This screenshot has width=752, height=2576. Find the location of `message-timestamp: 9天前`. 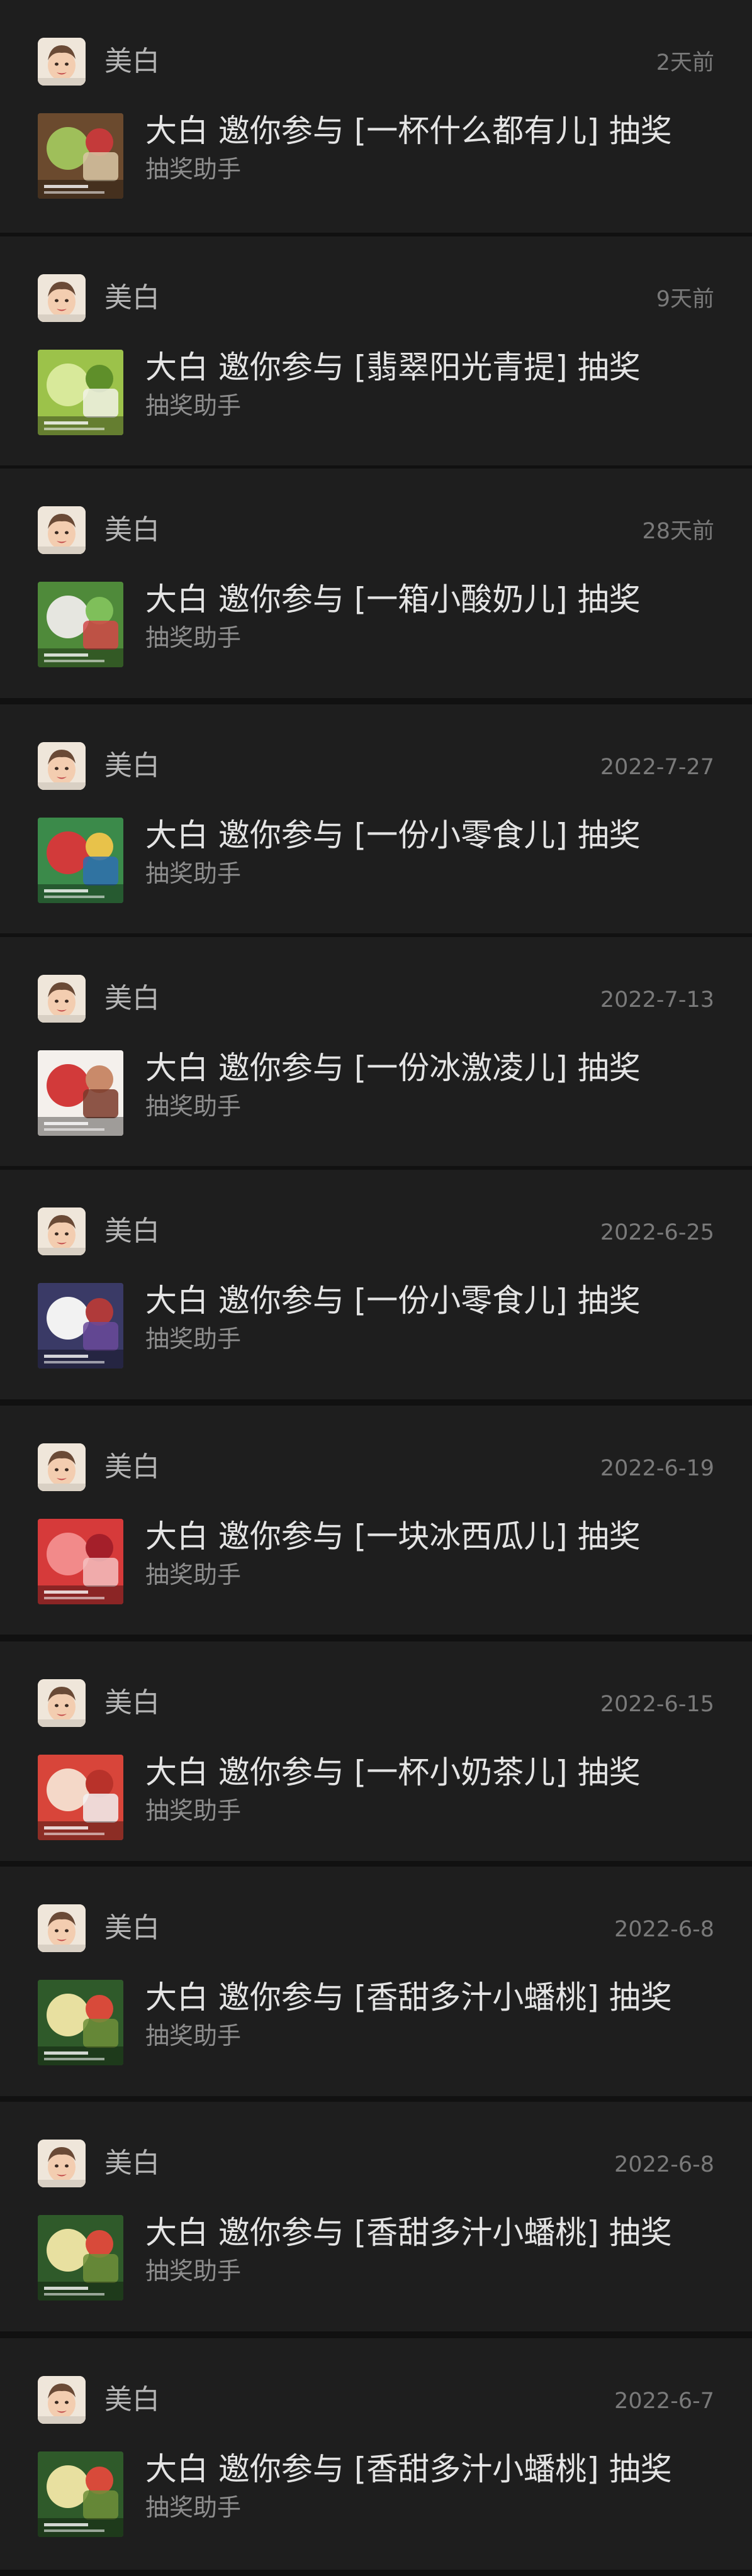

message-timestamp: 9天前 is located at coordinates (685, 299).